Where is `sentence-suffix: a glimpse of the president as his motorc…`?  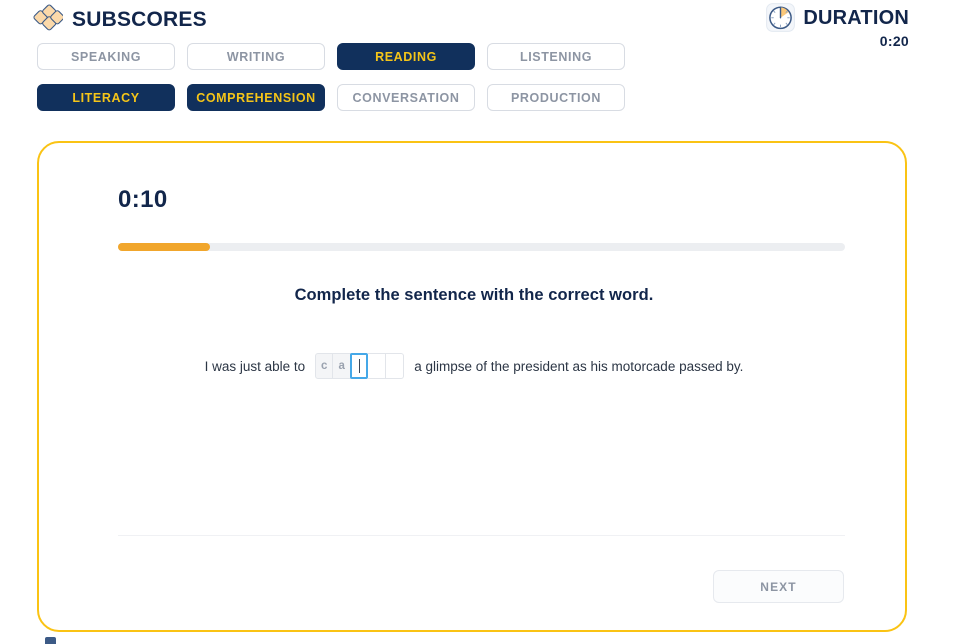
sentence-suffix: a glimpse of the president as his motorc… is located at coordinates (579, 366).